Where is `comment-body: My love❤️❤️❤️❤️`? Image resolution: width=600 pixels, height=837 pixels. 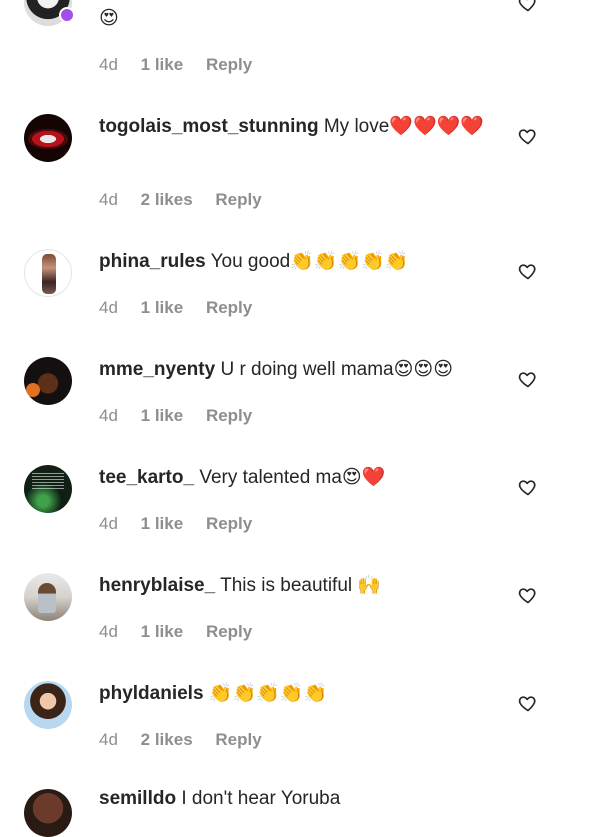
comment-body: My love❤️❤️❤️❤️ is located at coordinates (403, 126).